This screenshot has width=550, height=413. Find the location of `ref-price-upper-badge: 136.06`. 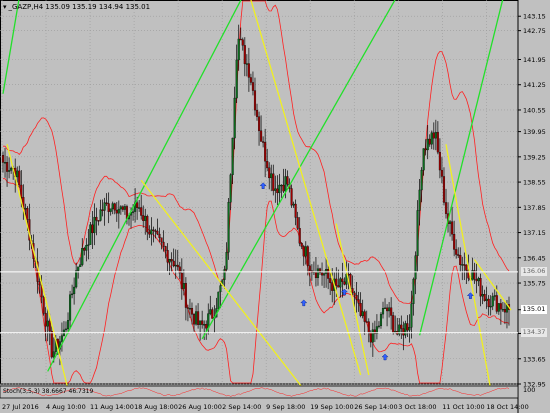

ref-price-upper-badge: 136.06 is located at coordinates (534, 272).